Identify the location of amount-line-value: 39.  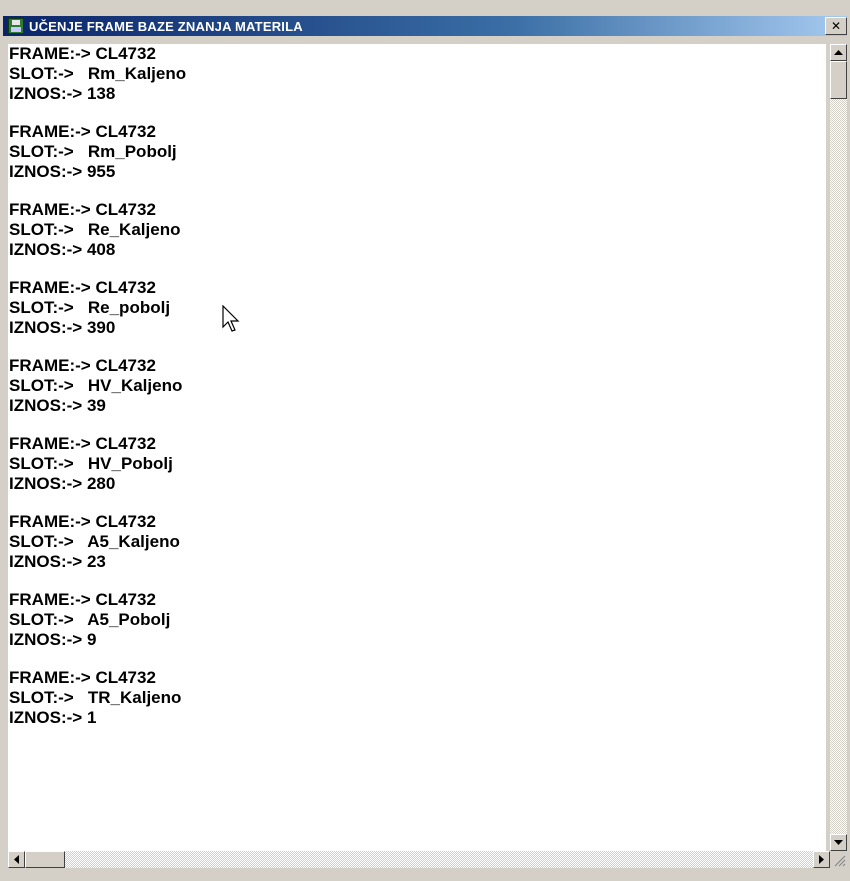
(96, 405).